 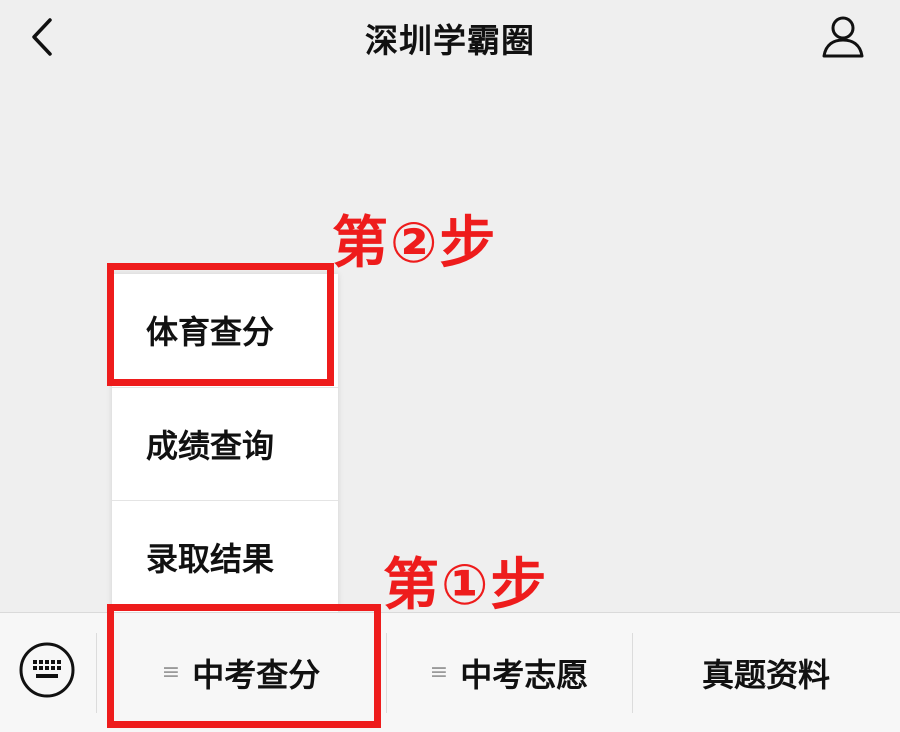 I want to click on top-nav-bar: 深圳学霸圈, so click(x=450, y=40).